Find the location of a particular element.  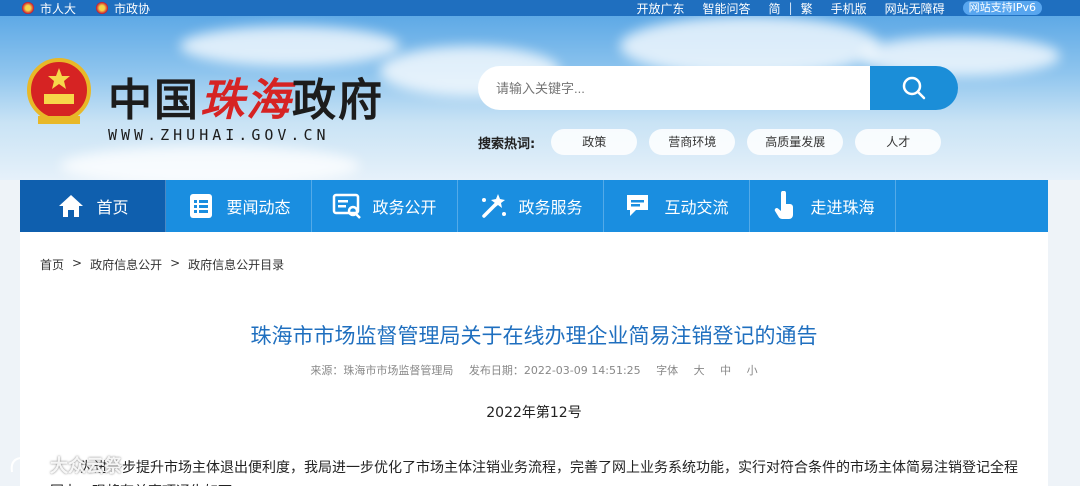

link-mobile: 手机版 is located at coordinates (849, 8).